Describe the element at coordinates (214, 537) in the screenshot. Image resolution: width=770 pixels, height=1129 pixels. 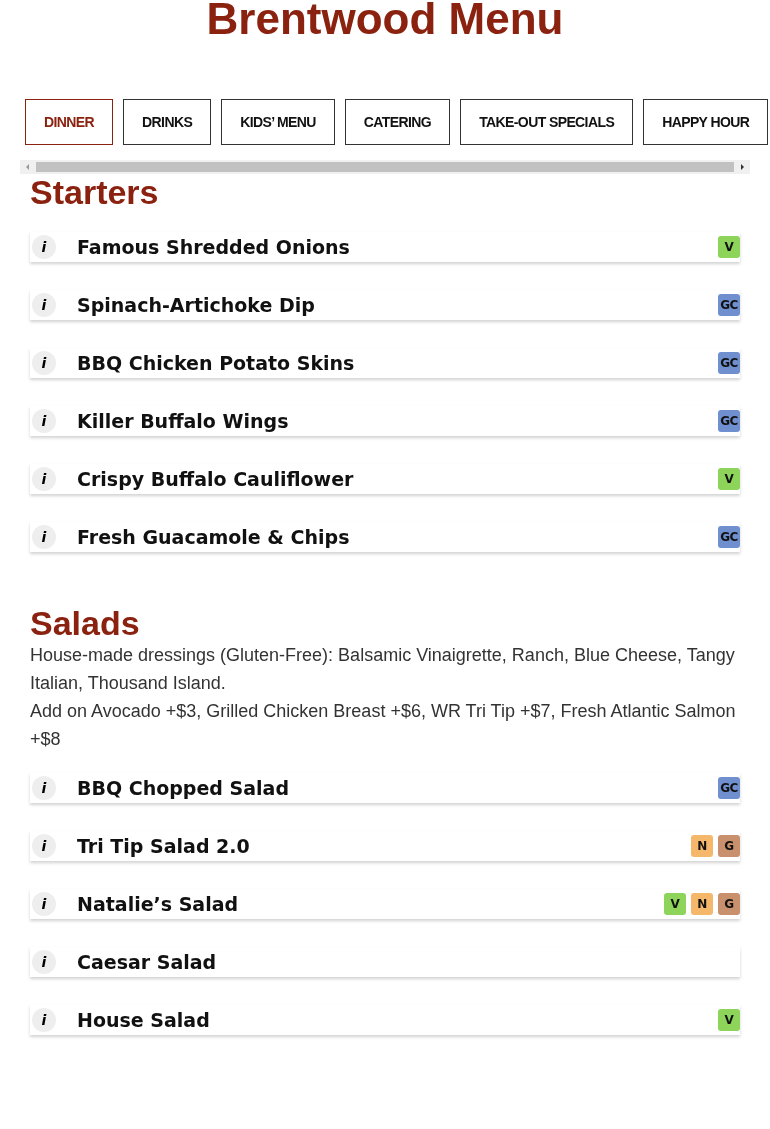
I see `item-name: Fresh Guacamole & Chips` at that location.